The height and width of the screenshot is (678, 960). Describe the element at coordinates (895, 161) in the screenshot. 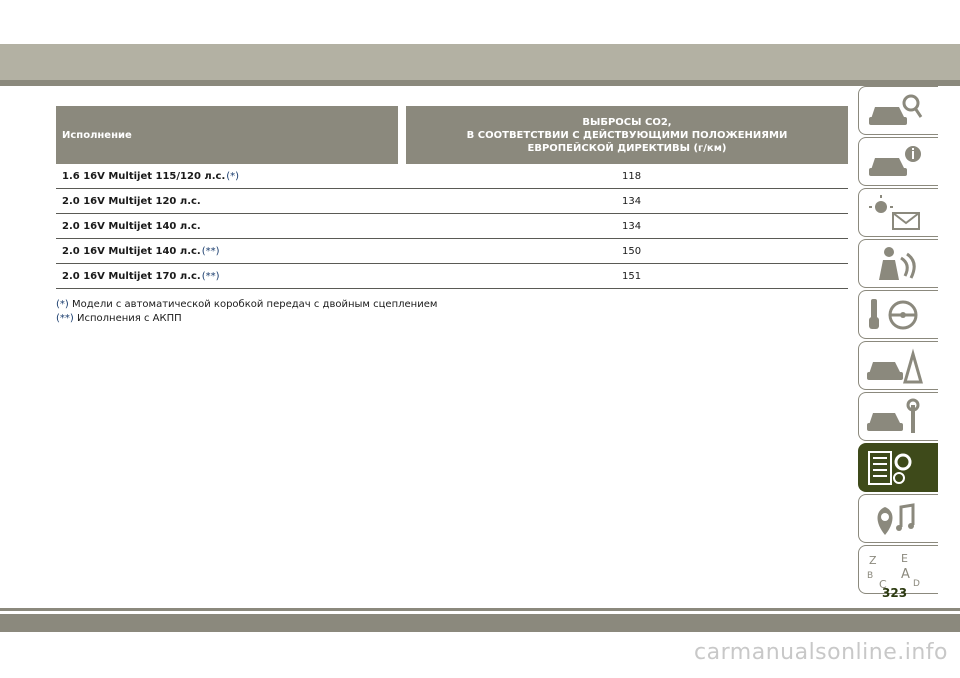

I see `car-info-icon` at that location.